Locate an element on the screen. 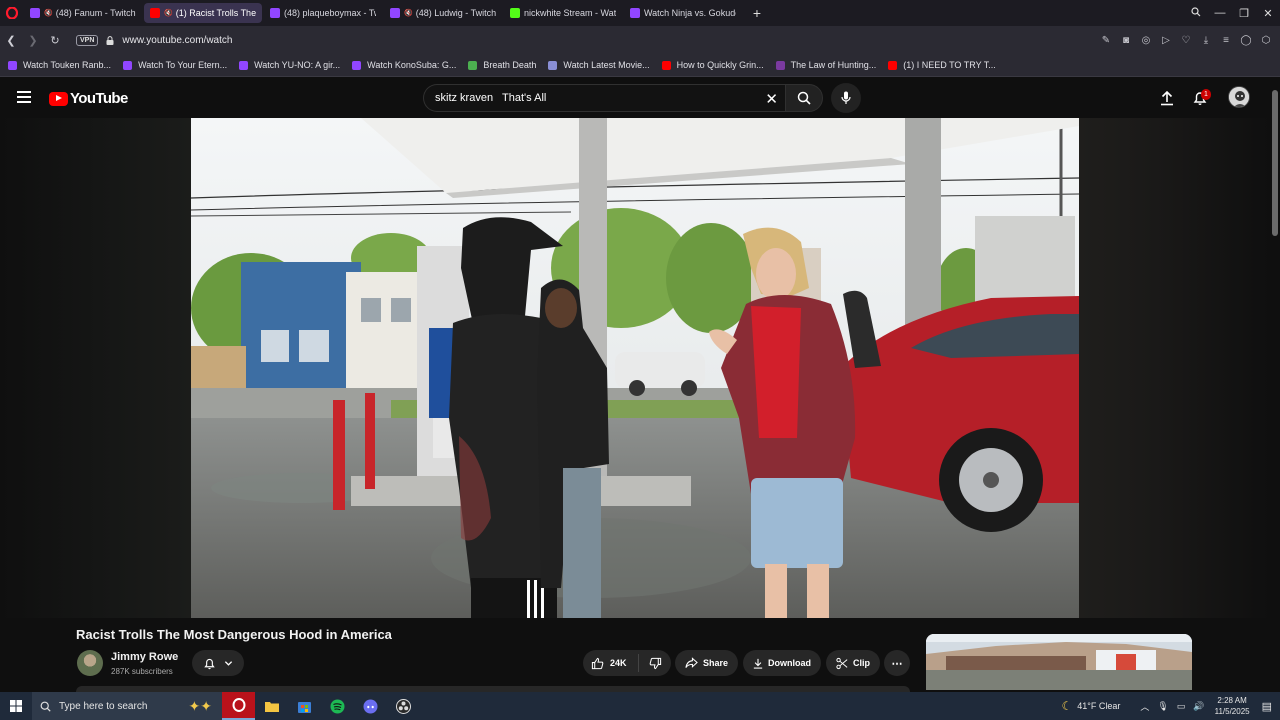  taskbar-opera-gx-icon is located at coordinates (238, 706).